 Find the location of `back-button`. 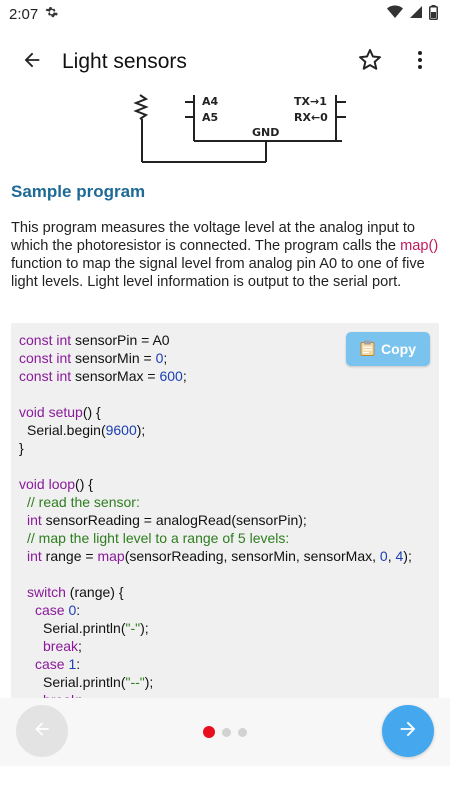

back-button is located at coordinates (32, 62).